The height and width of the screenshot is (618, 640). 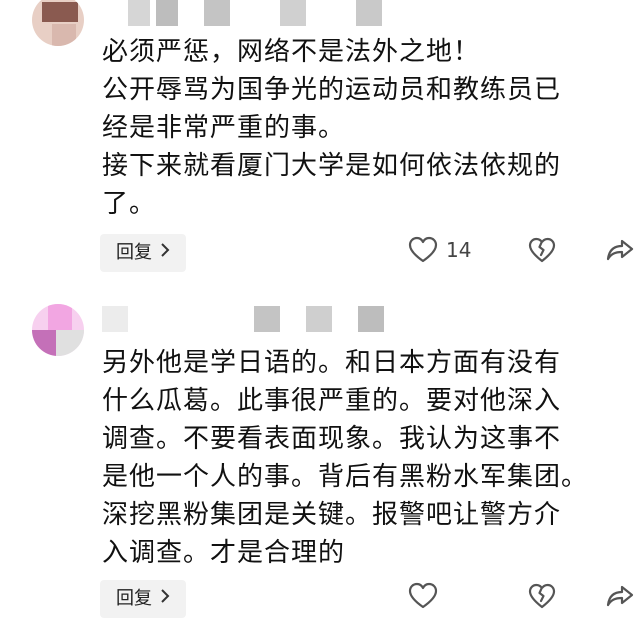 What do you see at coordinates (345, 477) in the screenshot?
I see `comment-line: 是他一个人的事。背后有黑粉水军集团。` at bounding box center [345, 477].